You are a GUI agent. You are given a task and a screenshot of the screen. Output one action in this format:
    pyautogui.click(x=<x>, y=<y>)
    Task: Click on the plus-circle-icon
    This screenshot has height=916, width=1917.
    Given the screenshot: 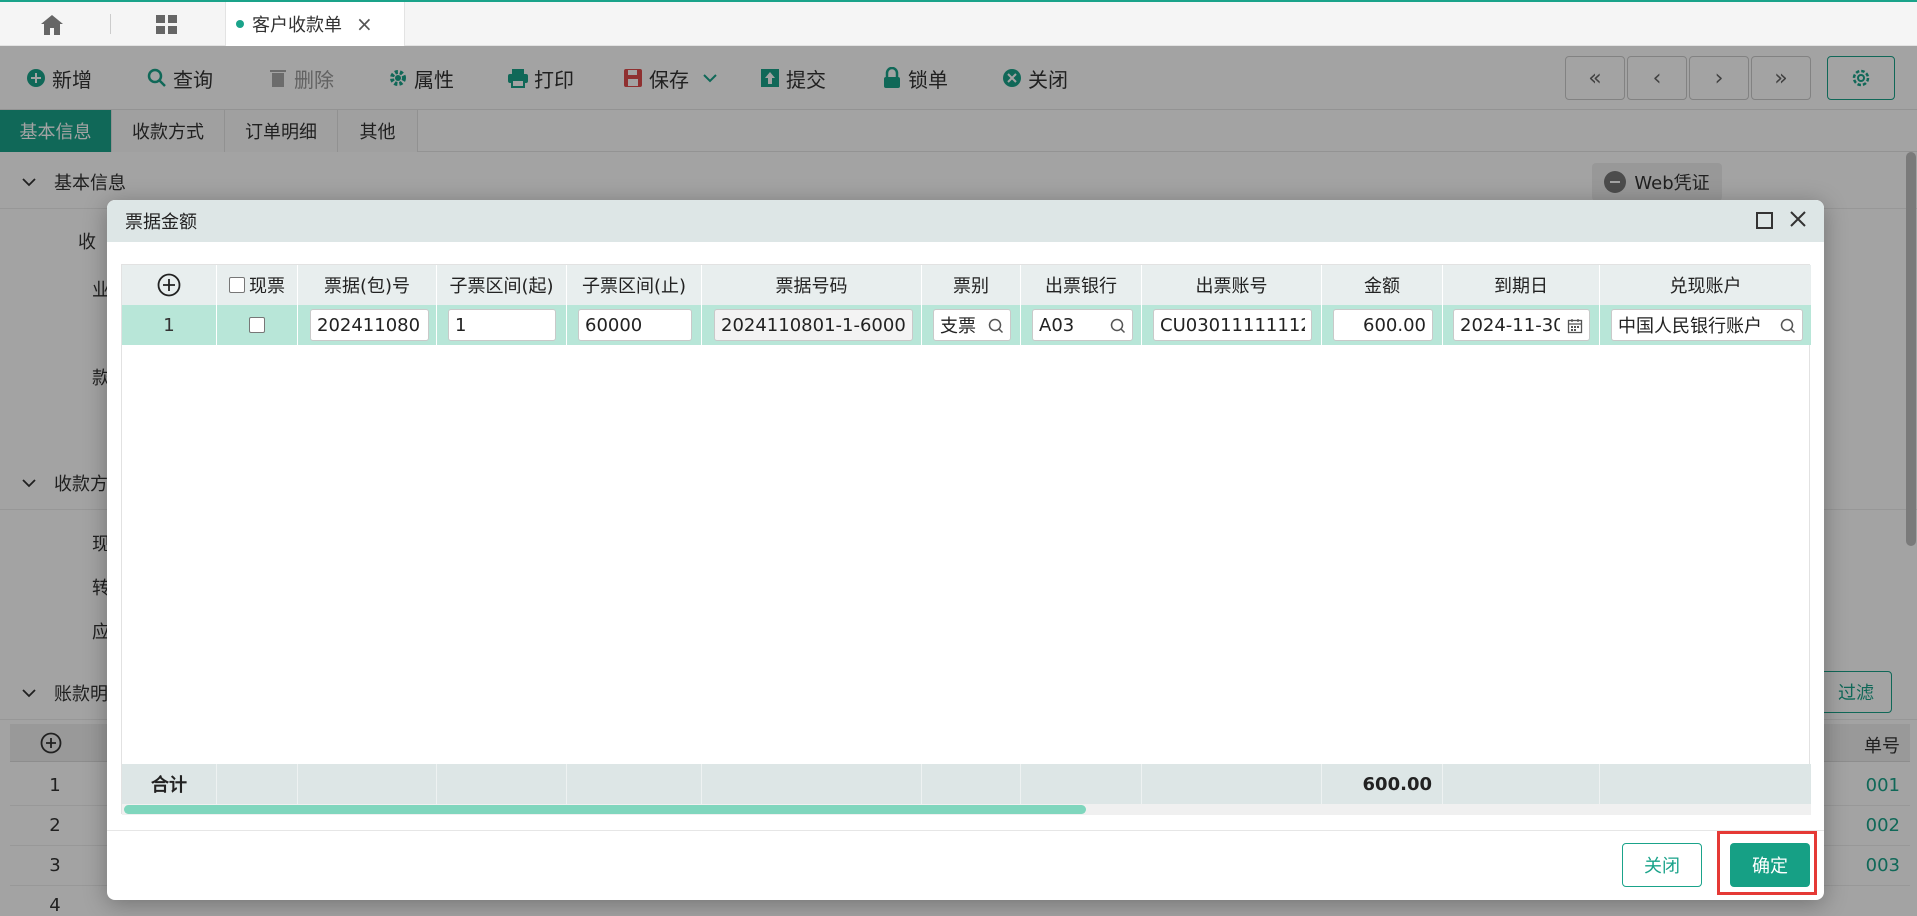 What is the action you would take?
    pyautogui.click(x=169, y=285)
    